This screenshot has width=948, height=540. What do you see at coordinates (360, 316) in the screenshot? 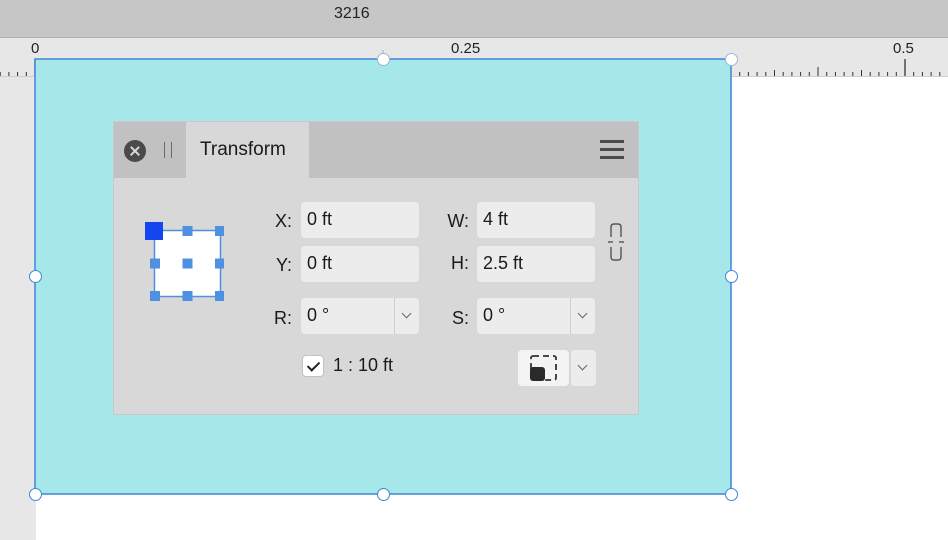
I see `rotation-field: 0 °` at bounding box center [360, 316].